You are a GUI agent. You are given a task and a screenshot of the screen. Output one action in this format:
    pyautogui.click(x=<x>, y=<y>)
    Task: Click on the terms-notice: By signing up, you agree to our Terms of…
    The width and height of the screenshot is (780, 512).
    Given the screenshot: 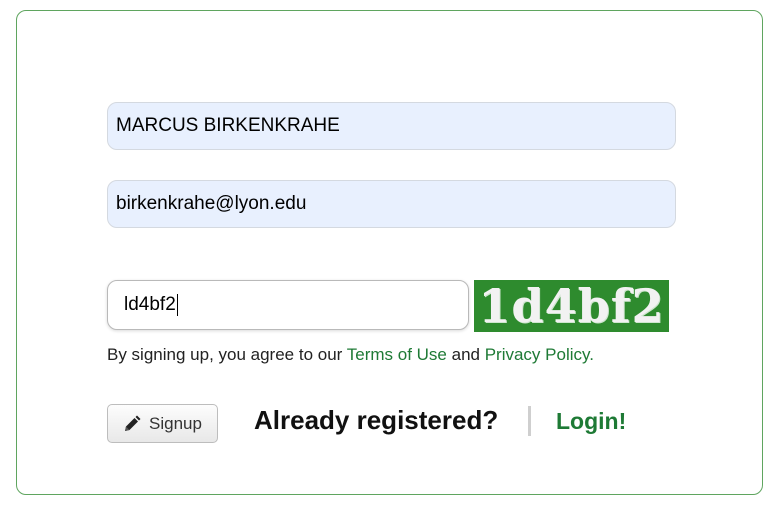 What is the action you would take?
    pyautogui.click(x=350, y=355)
    